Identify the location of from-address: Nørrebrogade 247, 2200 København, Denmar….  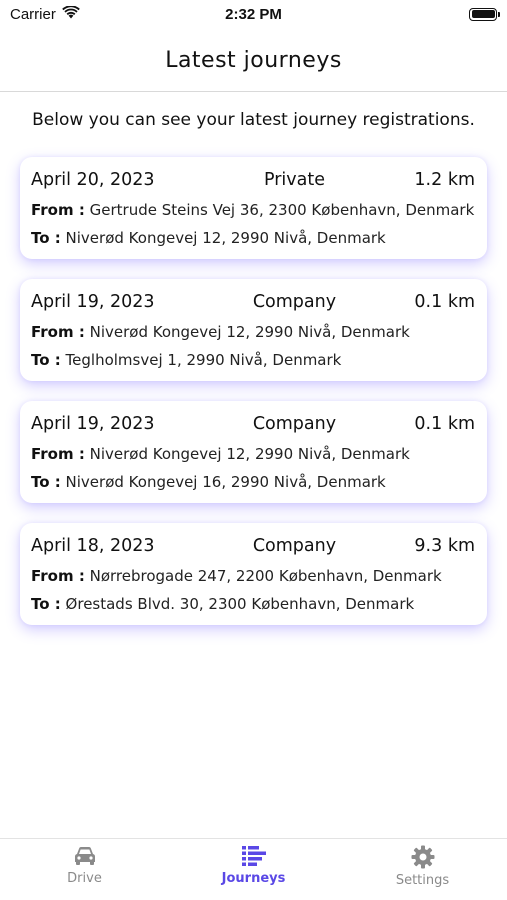
(265, 576).